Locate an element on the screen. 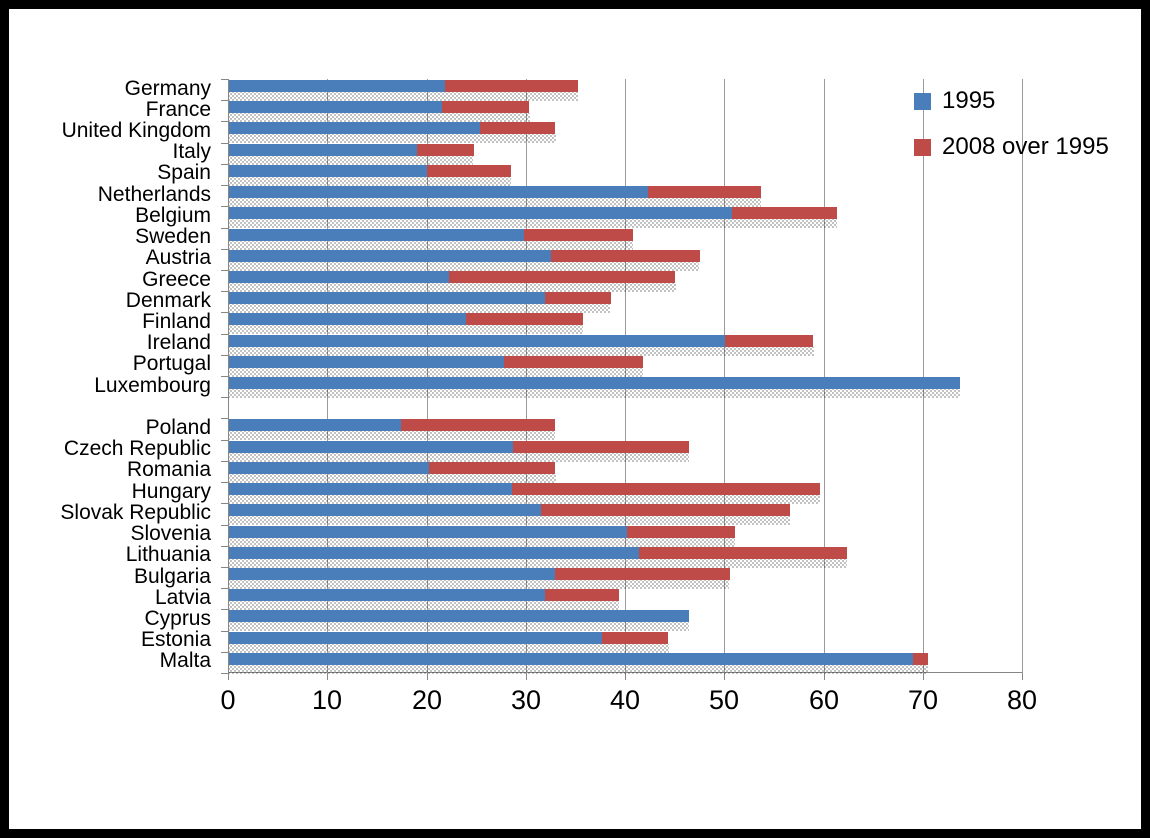 The height and width of the screenshot is (838, 1150). legend-label-1995: 1995 is located at coordinates (969, 100).